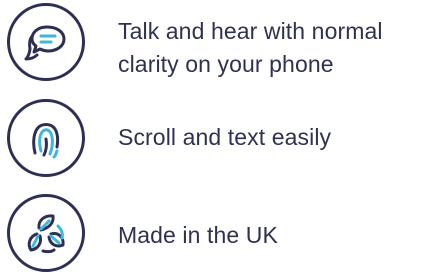  I want to click on feature-line: Scroll and text easily, so click(225, 137).